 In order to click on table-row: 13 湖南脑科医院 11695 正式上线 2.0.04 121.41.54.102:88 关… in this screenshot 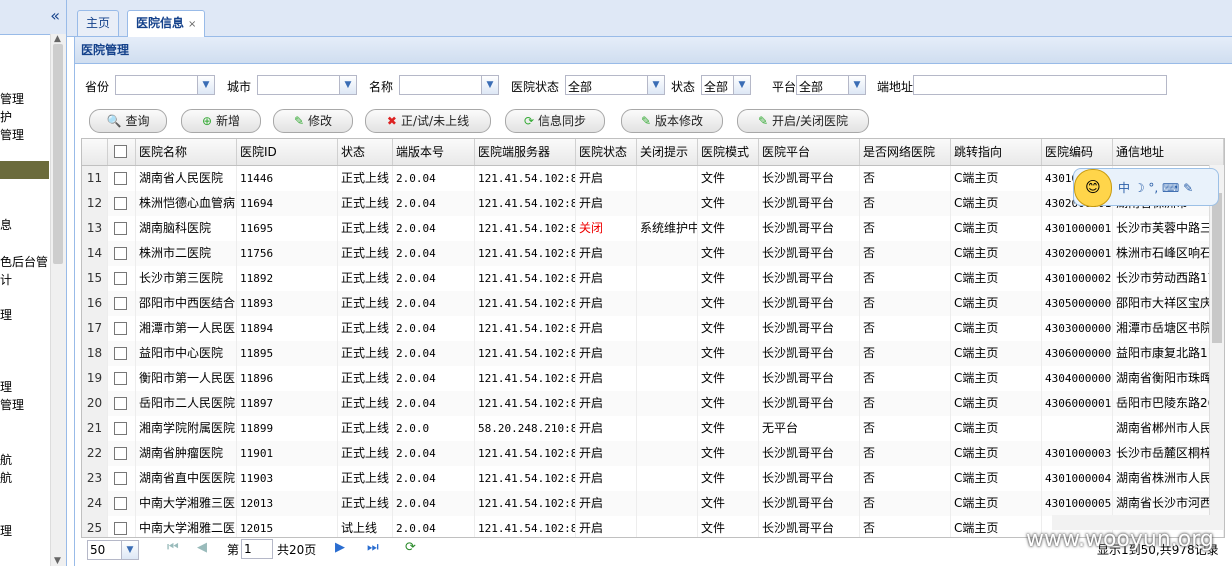, I will do `click(653, 229)`.